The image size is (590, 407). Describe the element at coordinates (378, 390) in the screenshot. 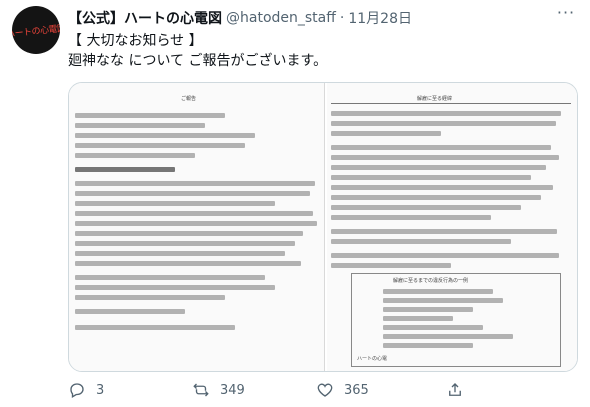

I see `like-button: 365` at that location.